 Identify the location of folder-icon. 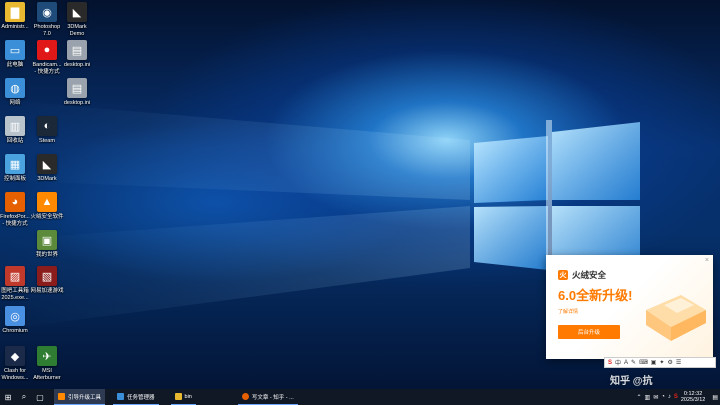
(178, 396).